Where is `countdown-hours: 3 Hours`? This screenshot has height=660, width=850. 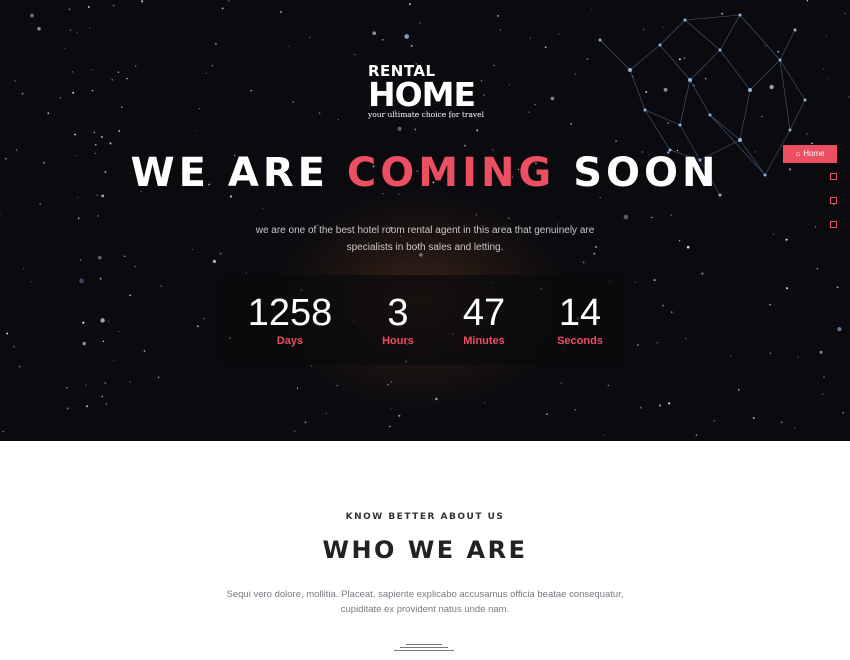
countdown-hours: 3 Hours is located at coordinates (398, 321).